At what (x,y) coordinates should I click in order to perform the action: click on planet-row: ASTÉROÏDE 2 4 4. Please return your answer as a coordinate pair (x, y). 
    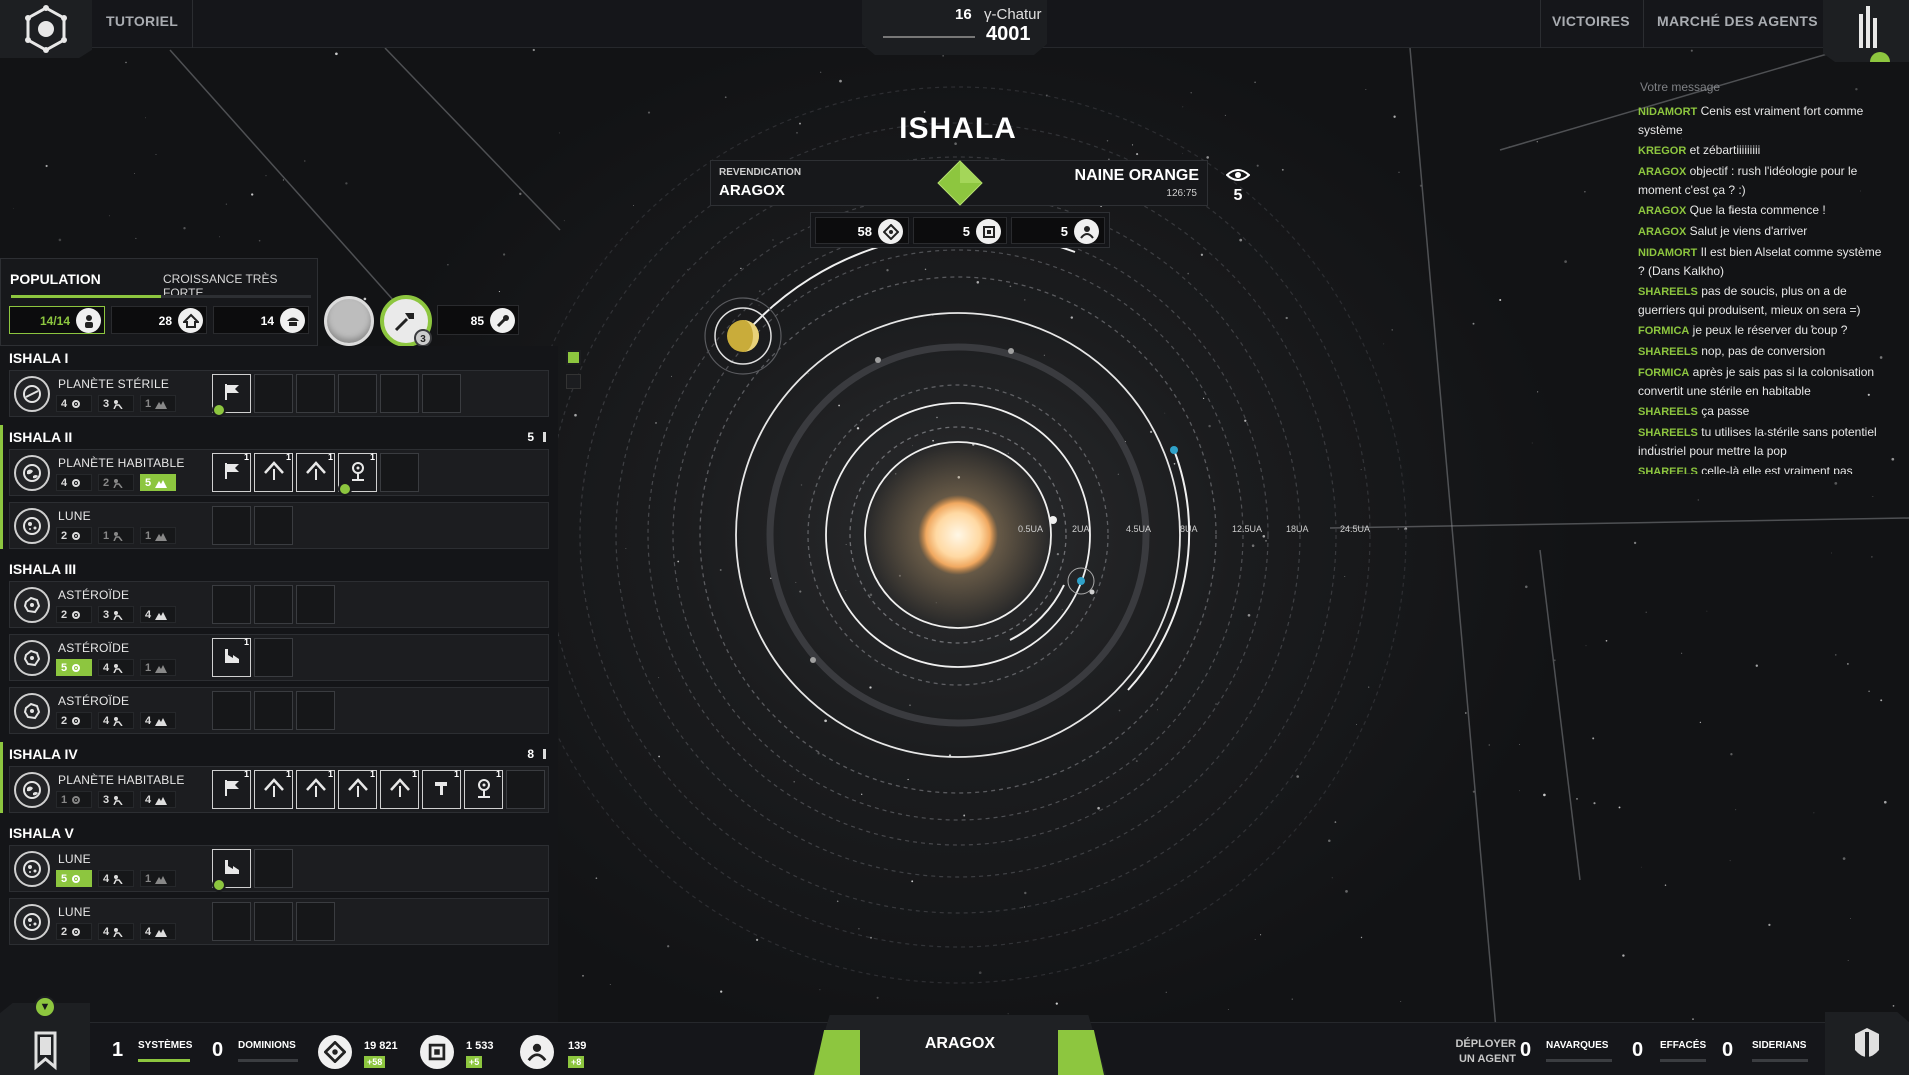
    Looking at the image, I should click on (279, 710).